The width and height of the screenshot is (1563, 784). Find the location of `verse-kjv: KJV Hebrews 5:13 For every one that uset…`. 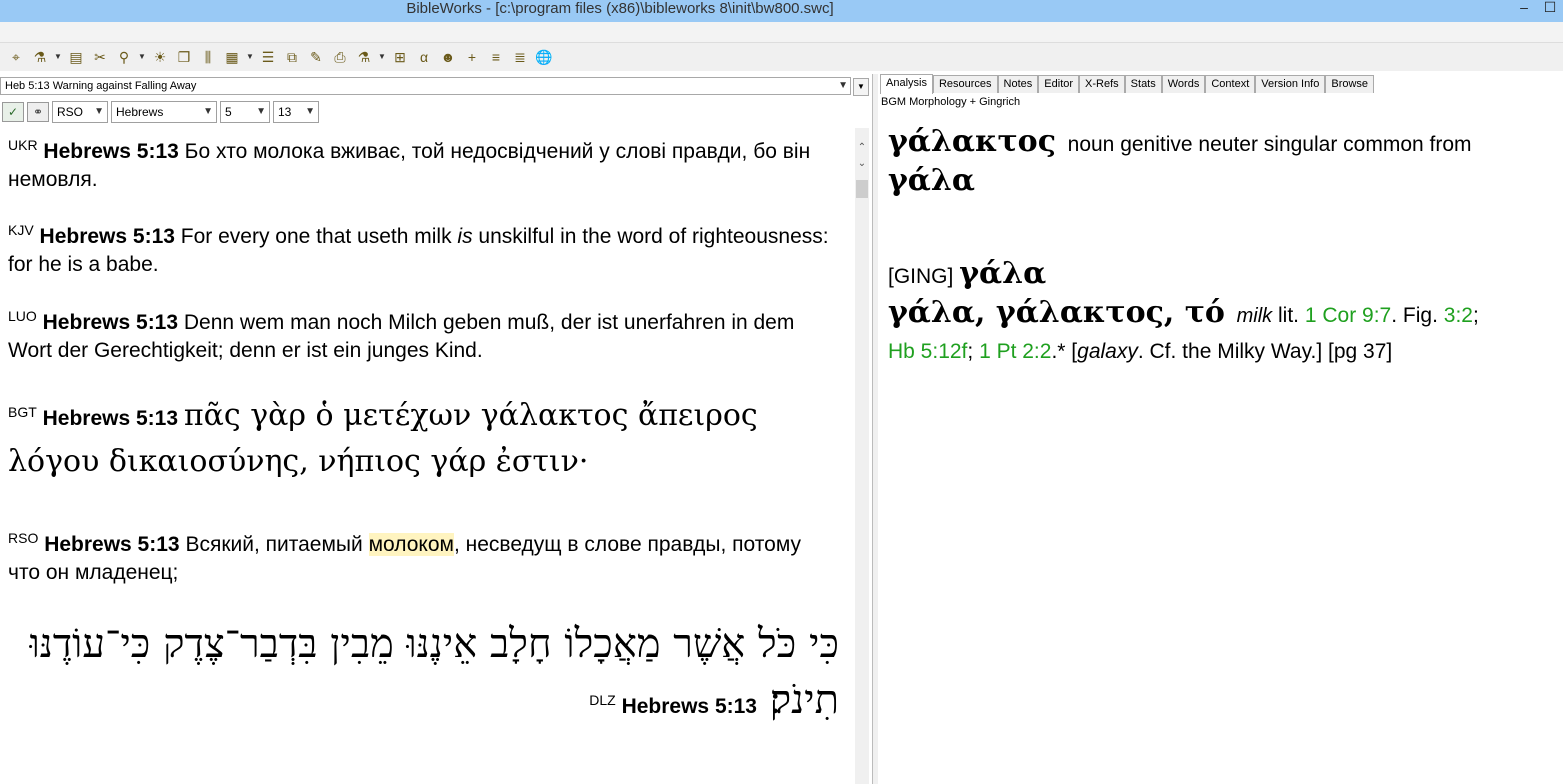

verse-kjv: KJV Hebrews 5:13 For every one that uset… is located at coordinates (423, 251).